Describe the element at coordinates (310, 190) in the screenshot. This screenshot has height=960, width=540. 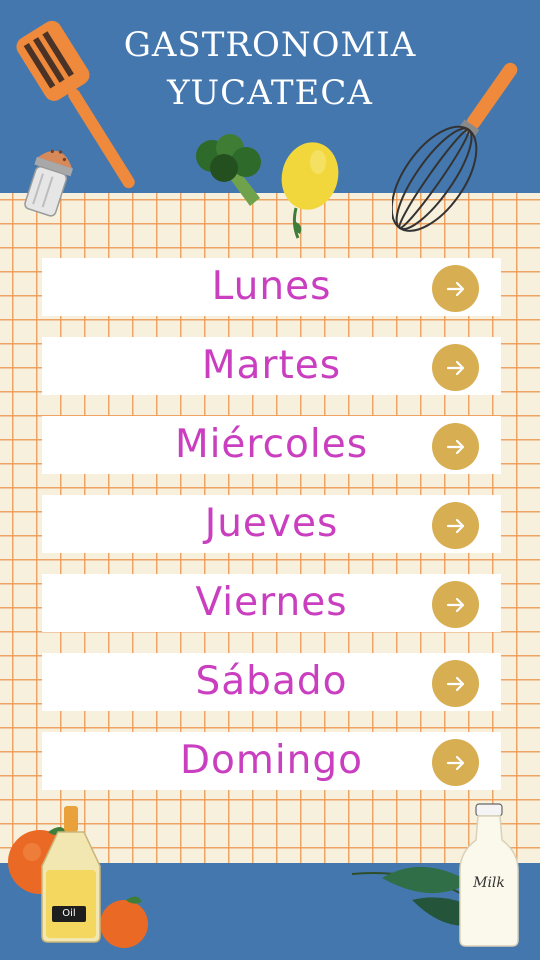
I see `lemon-icon` at that location.